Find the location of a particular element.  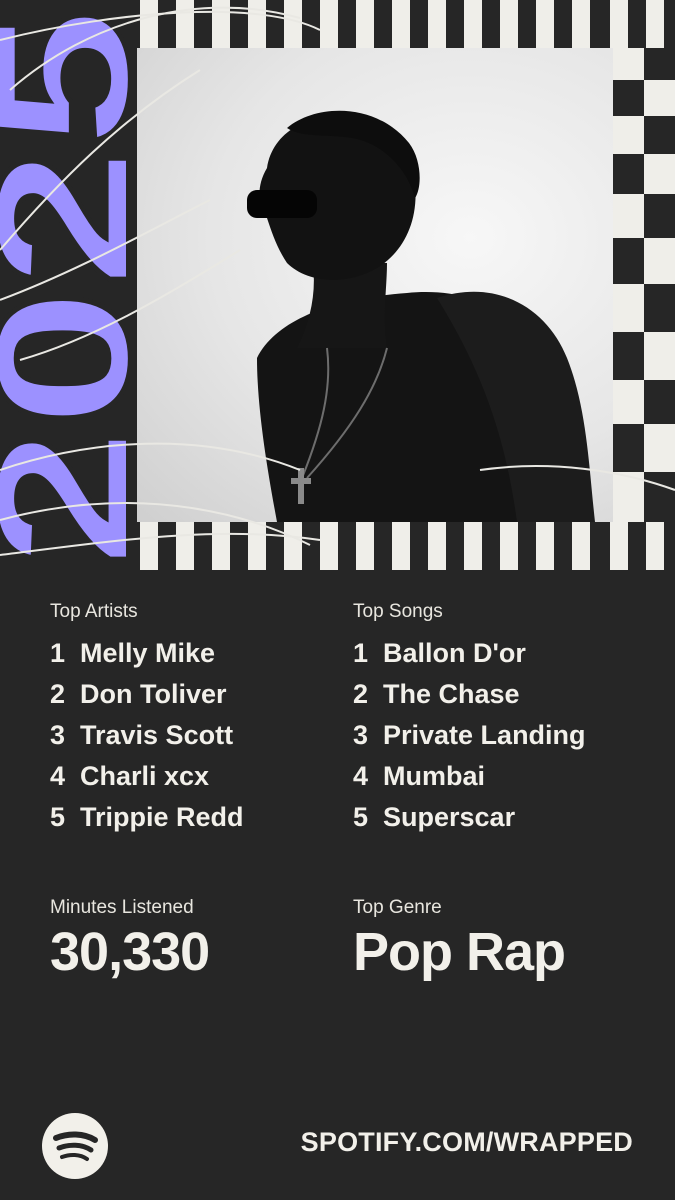

artist-rank: 3 is located at coordinates (58, 735).